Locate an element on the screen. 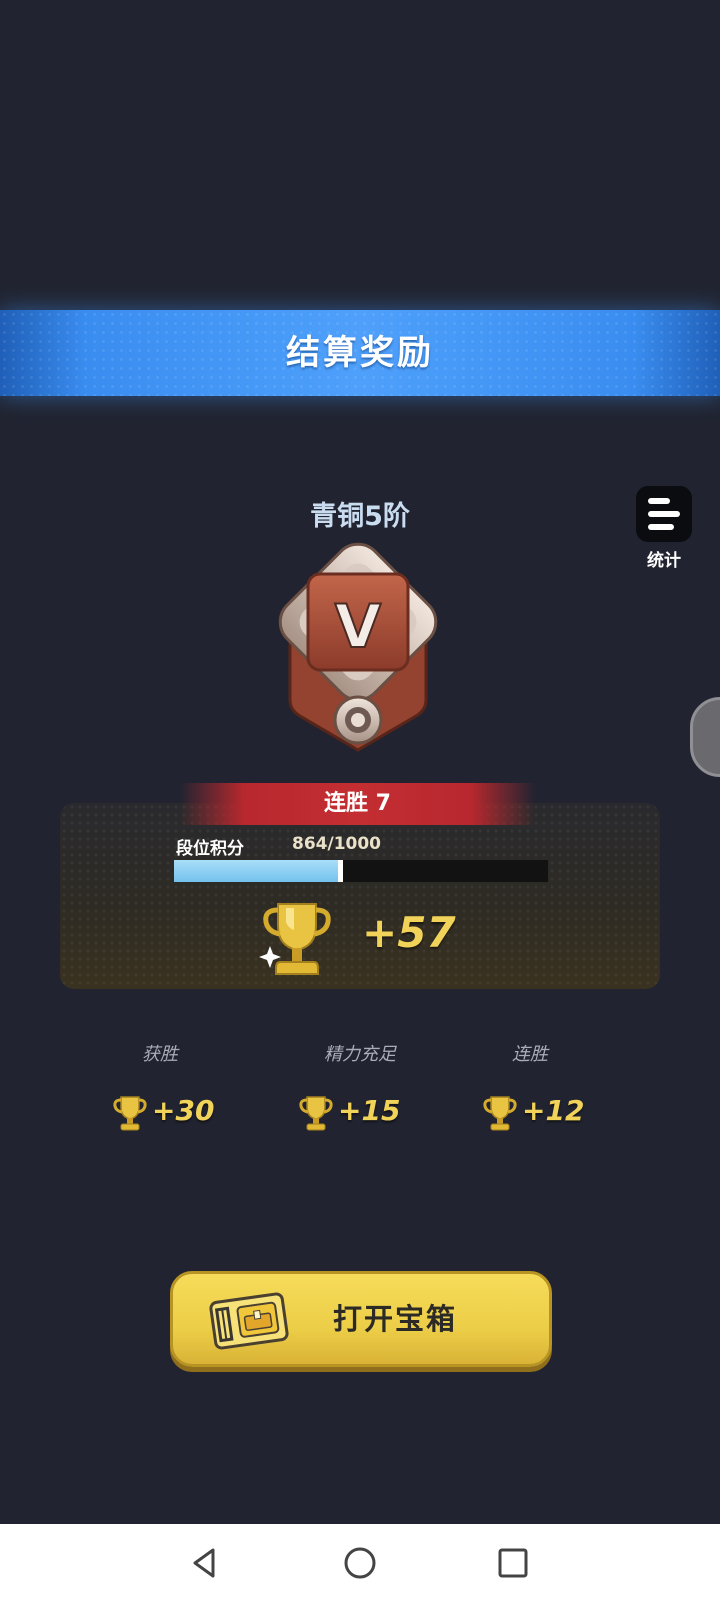 This screenshot has height=1600, width=720. system-navigation-bar is located at coordinates (360, 1562).